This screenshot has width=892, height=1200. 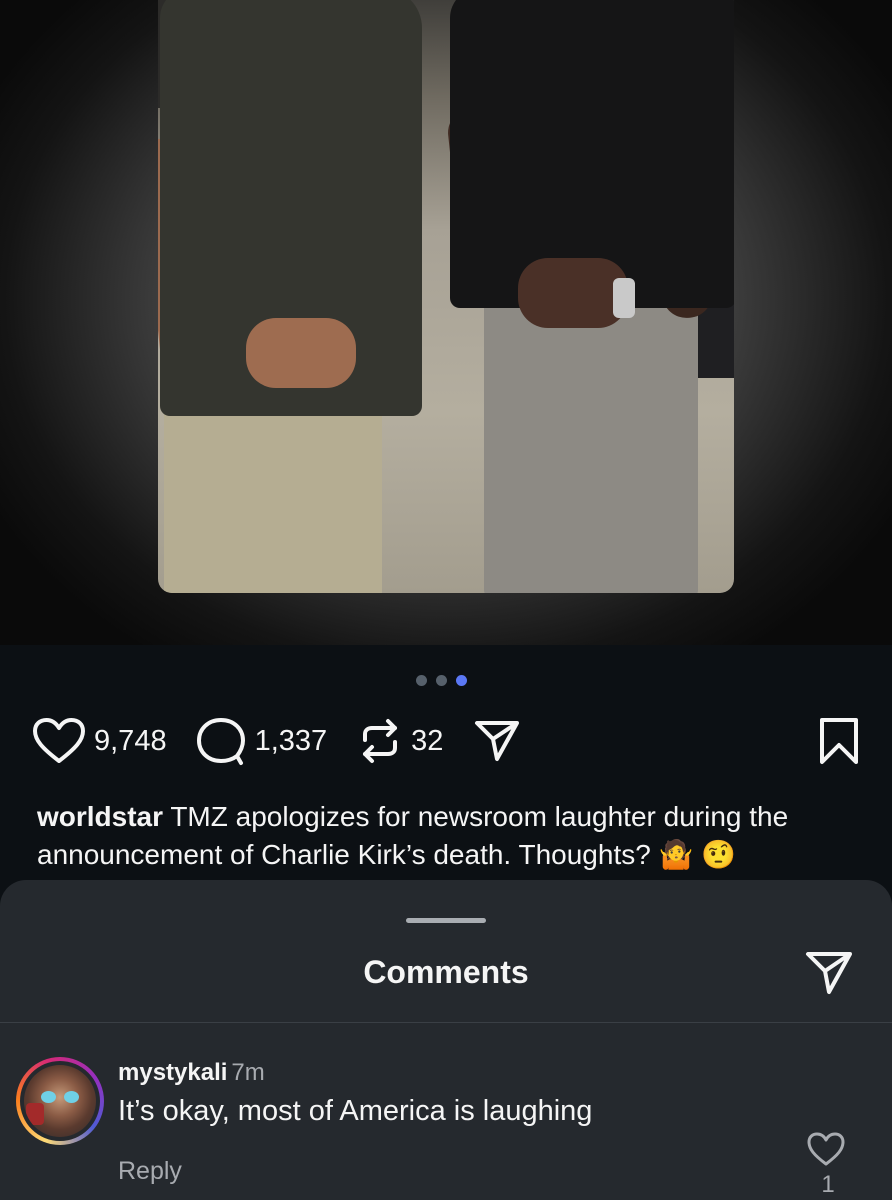 What do you see at coordinates (172, 1072) in the screenshot?
I see `comment-username-text: mystykali` at bounding box center [172, 1072].